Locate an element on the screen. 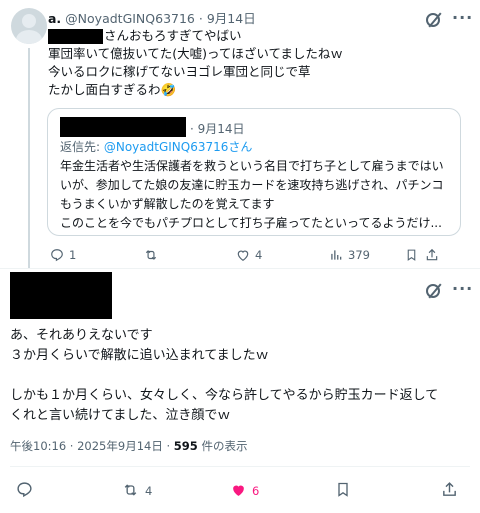  like-count: 6 is located at coordinates (256, 491).